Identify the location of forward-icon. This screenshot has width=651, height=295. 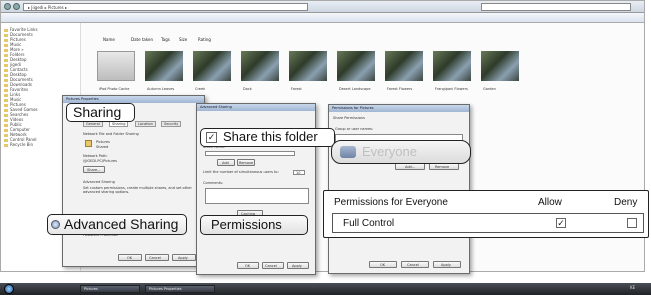
(16, 6).